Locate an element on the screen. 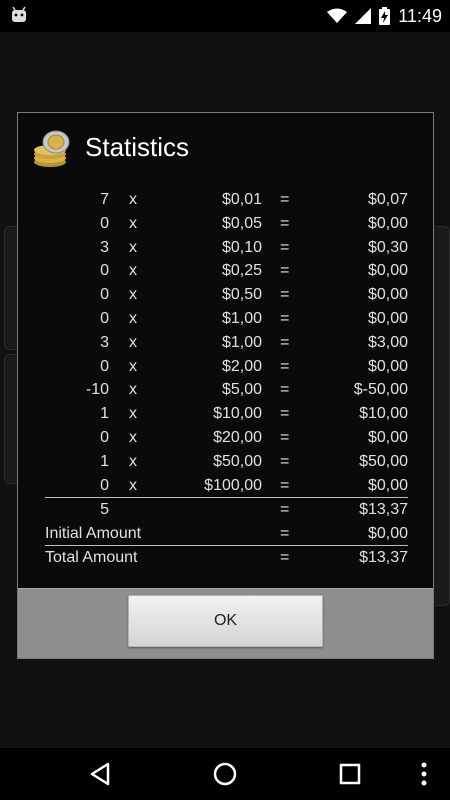  overflow-menu-icon is located at coordinates (424, 774).